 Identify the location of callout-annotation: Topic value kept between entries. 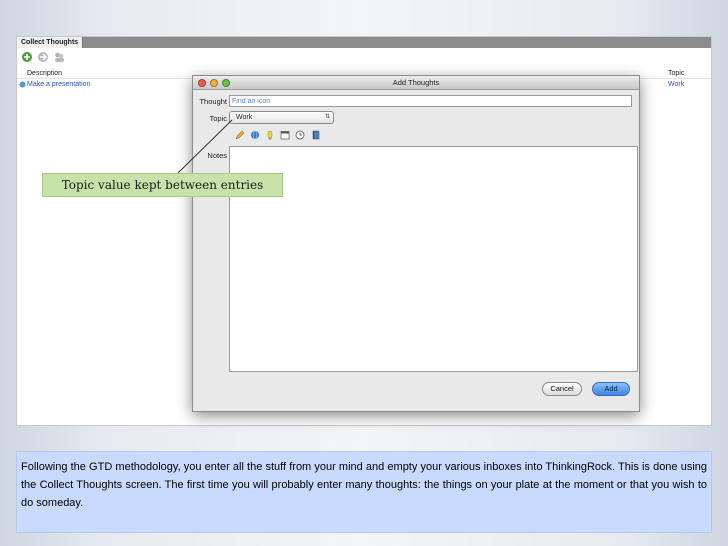
(162, 185).